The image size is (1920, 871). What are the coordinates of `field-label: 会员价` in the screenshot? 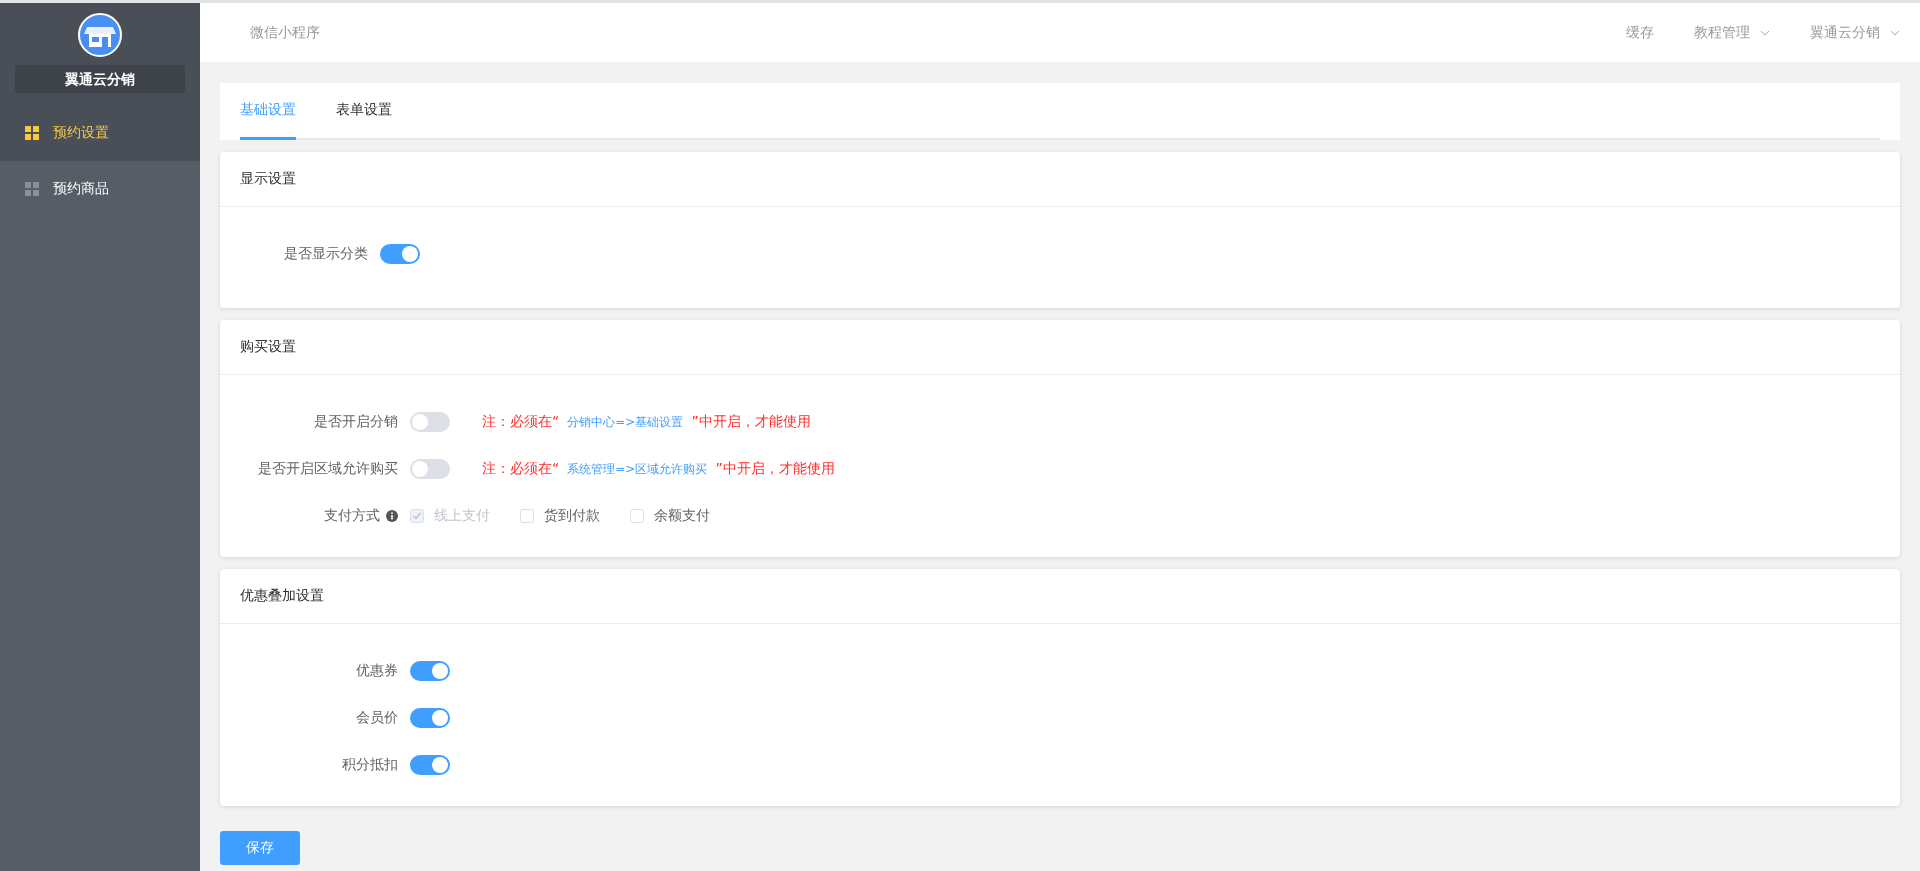 It's located at (377, 718).